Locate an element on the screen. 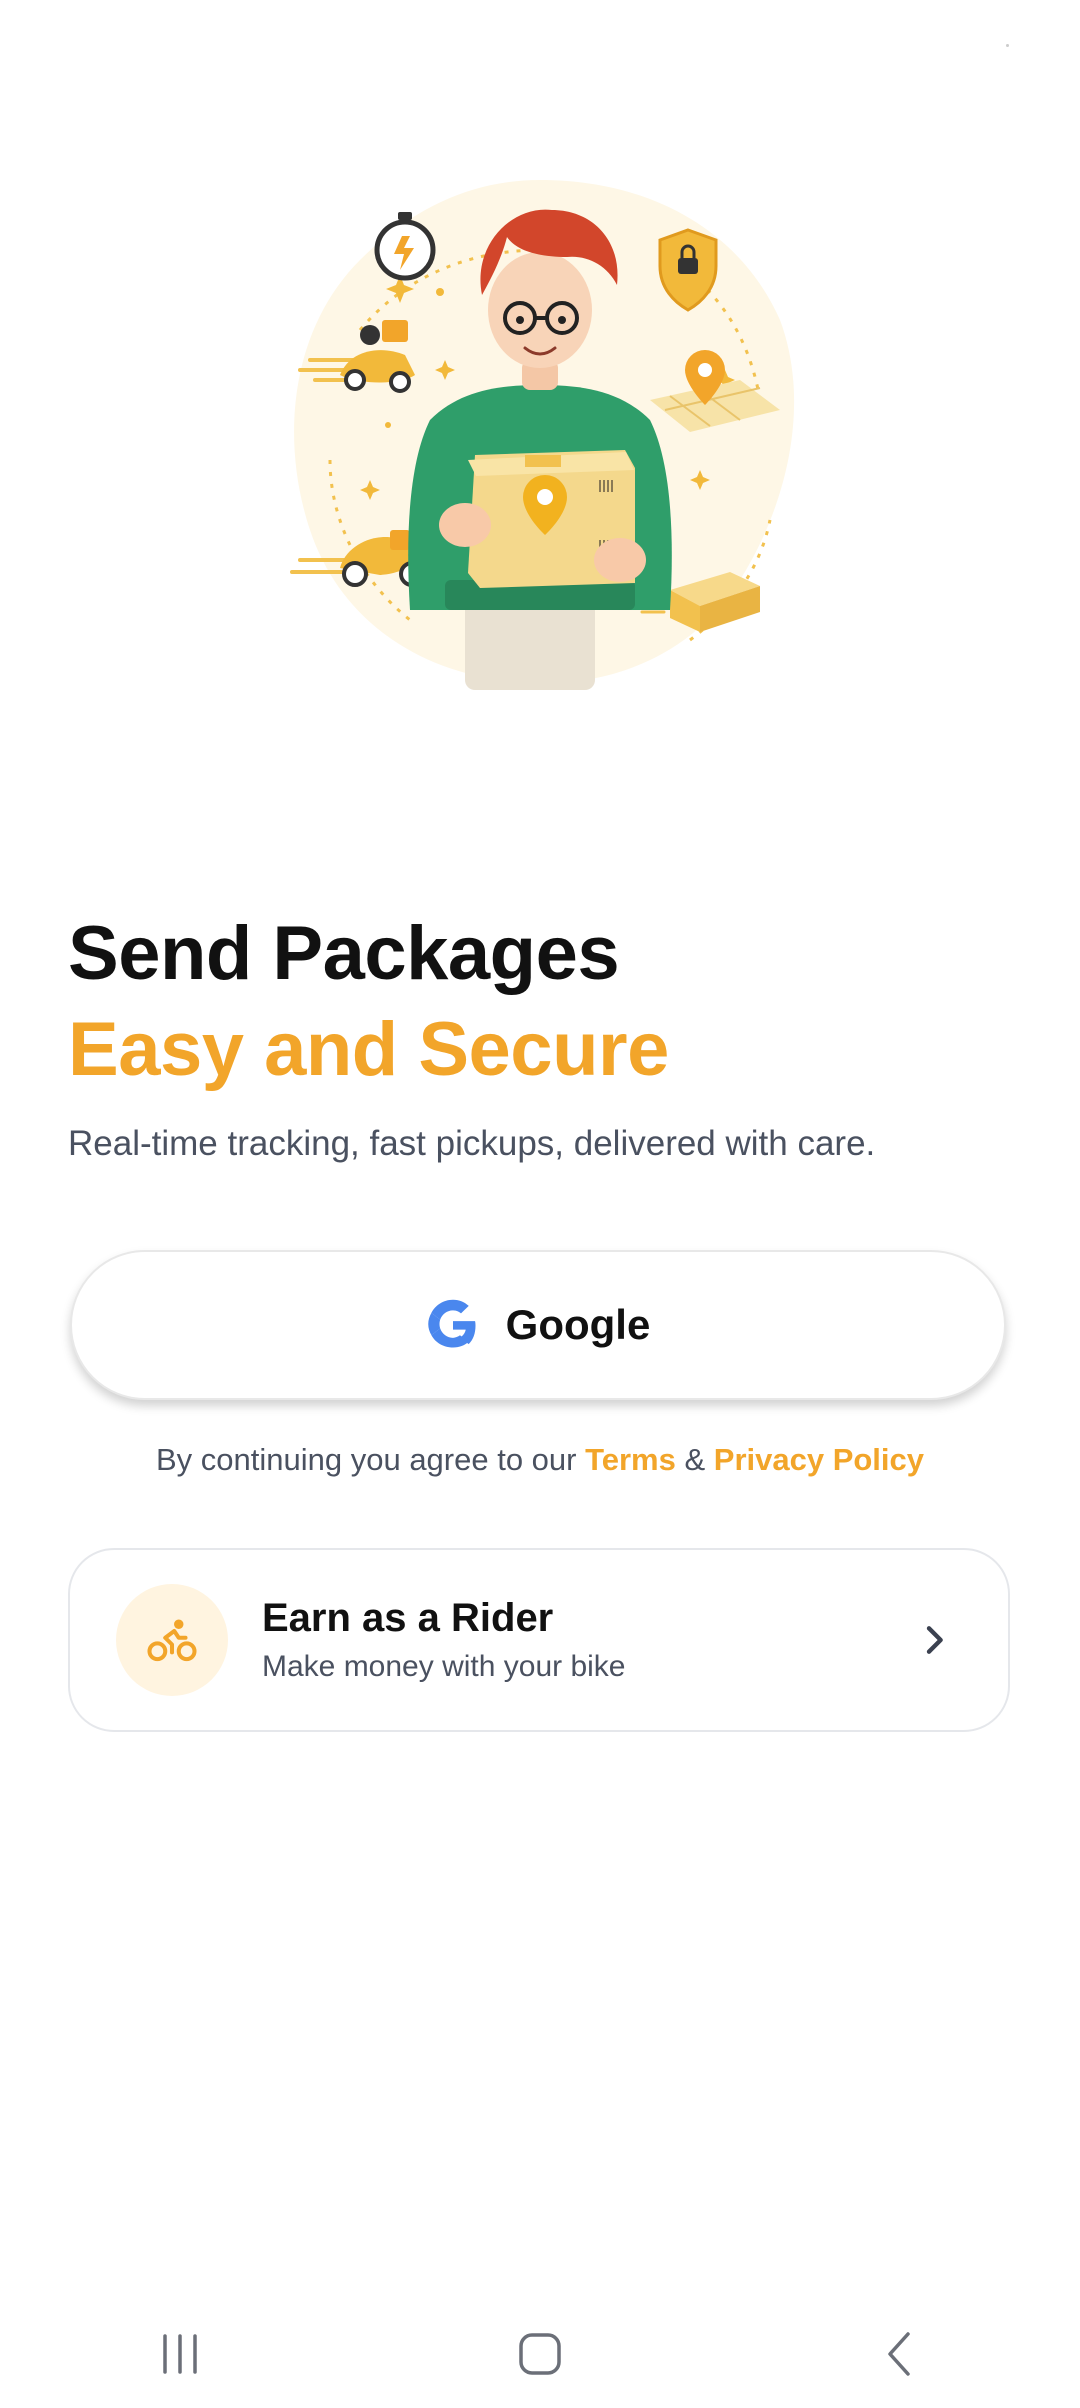 This screenshot has height=2408, width=1080. back-button is located at coordinates (900, 2354).